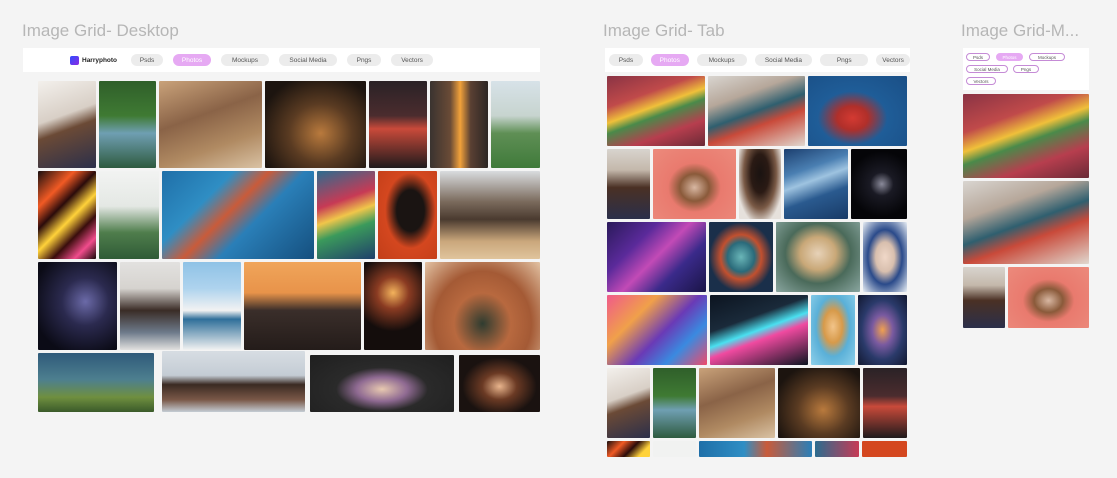  Describe the element at coordinates (100, 30) in the screenshot. I see `desktop-frame-title: Image Grid- Desktop` at that location.